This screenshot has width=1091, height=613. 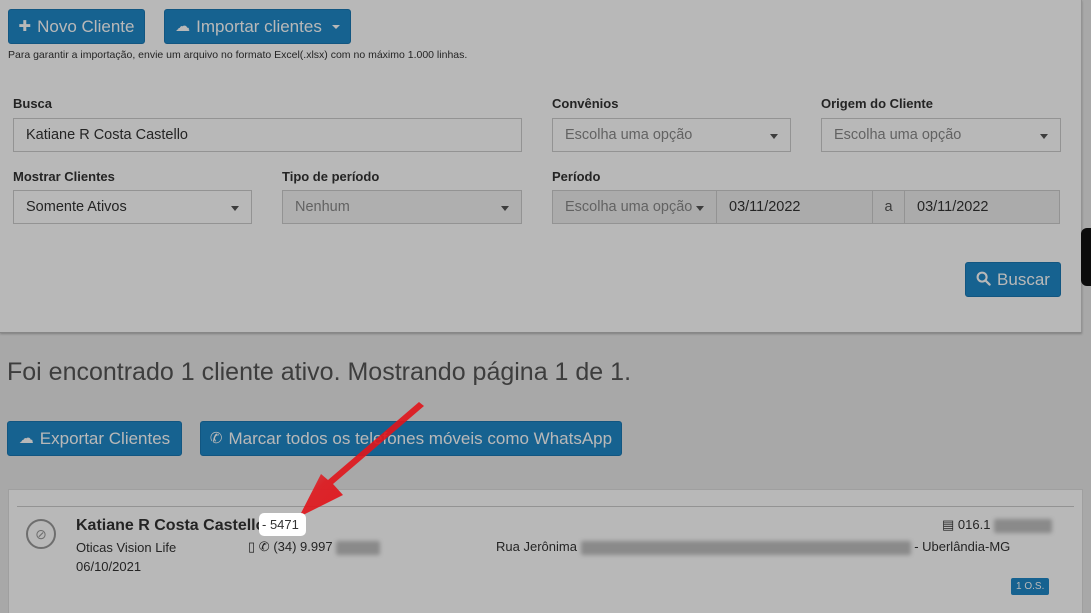 What do you see at coordinates (948, 524) in the screenshot?
I see `id-card-icon: ▤` at bounding box center [948, 524].